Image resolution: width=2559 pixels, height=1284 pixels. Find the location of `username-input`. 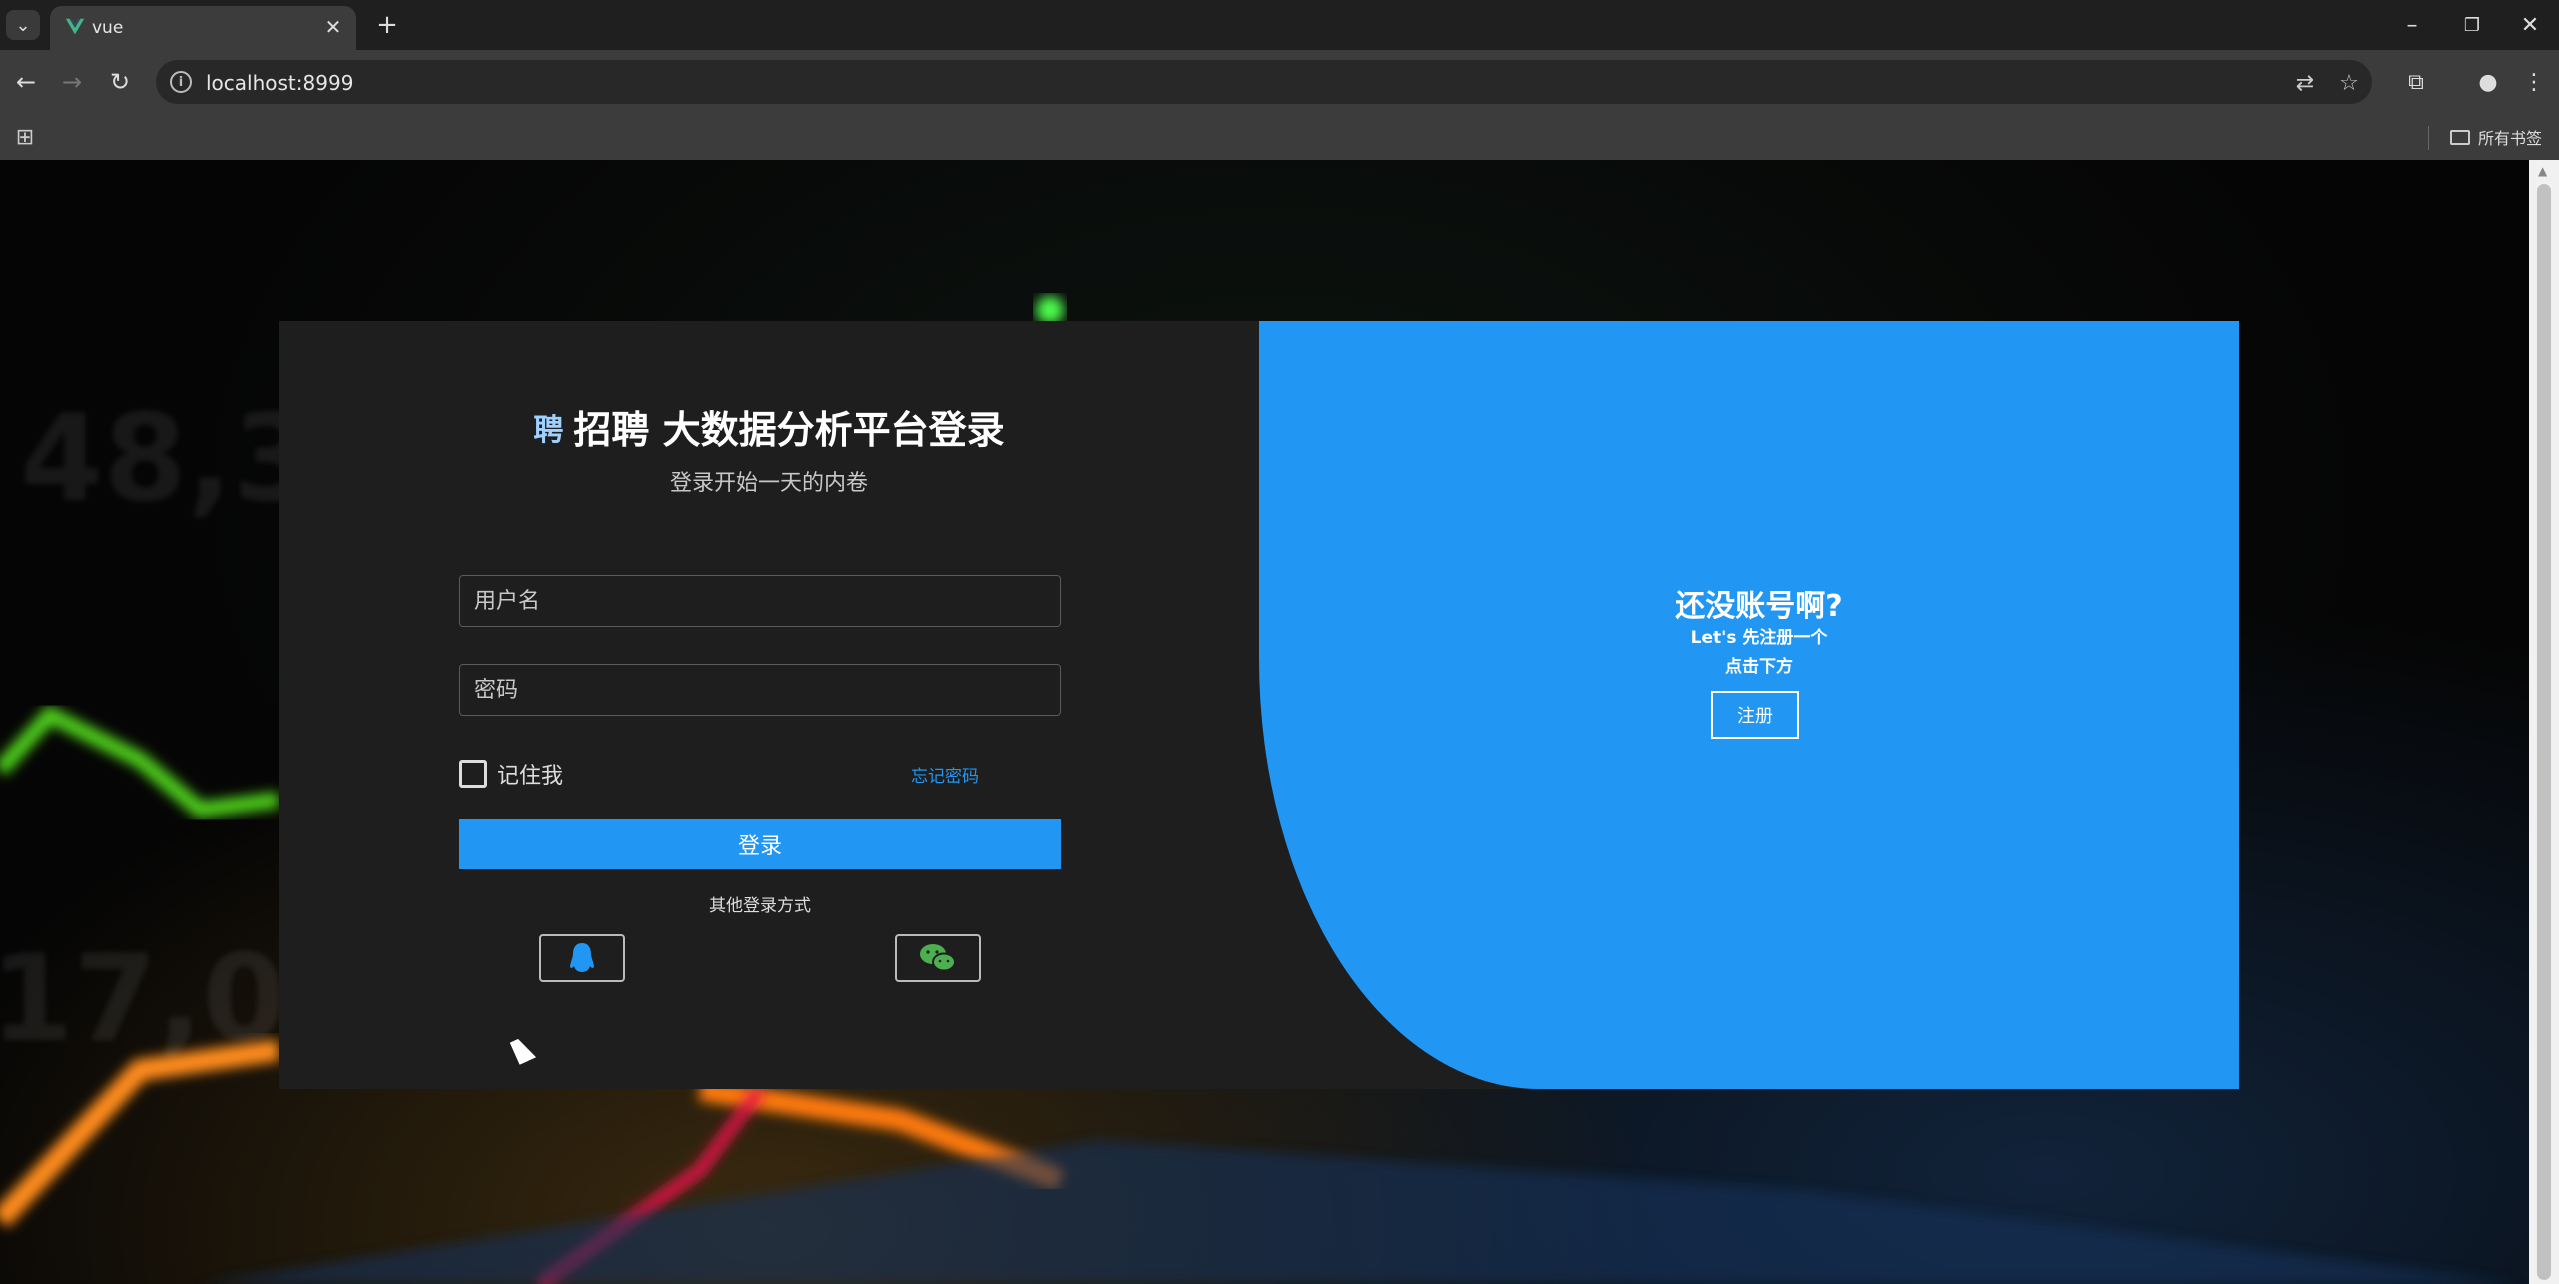

username-input is located at coordinates (760, 601).